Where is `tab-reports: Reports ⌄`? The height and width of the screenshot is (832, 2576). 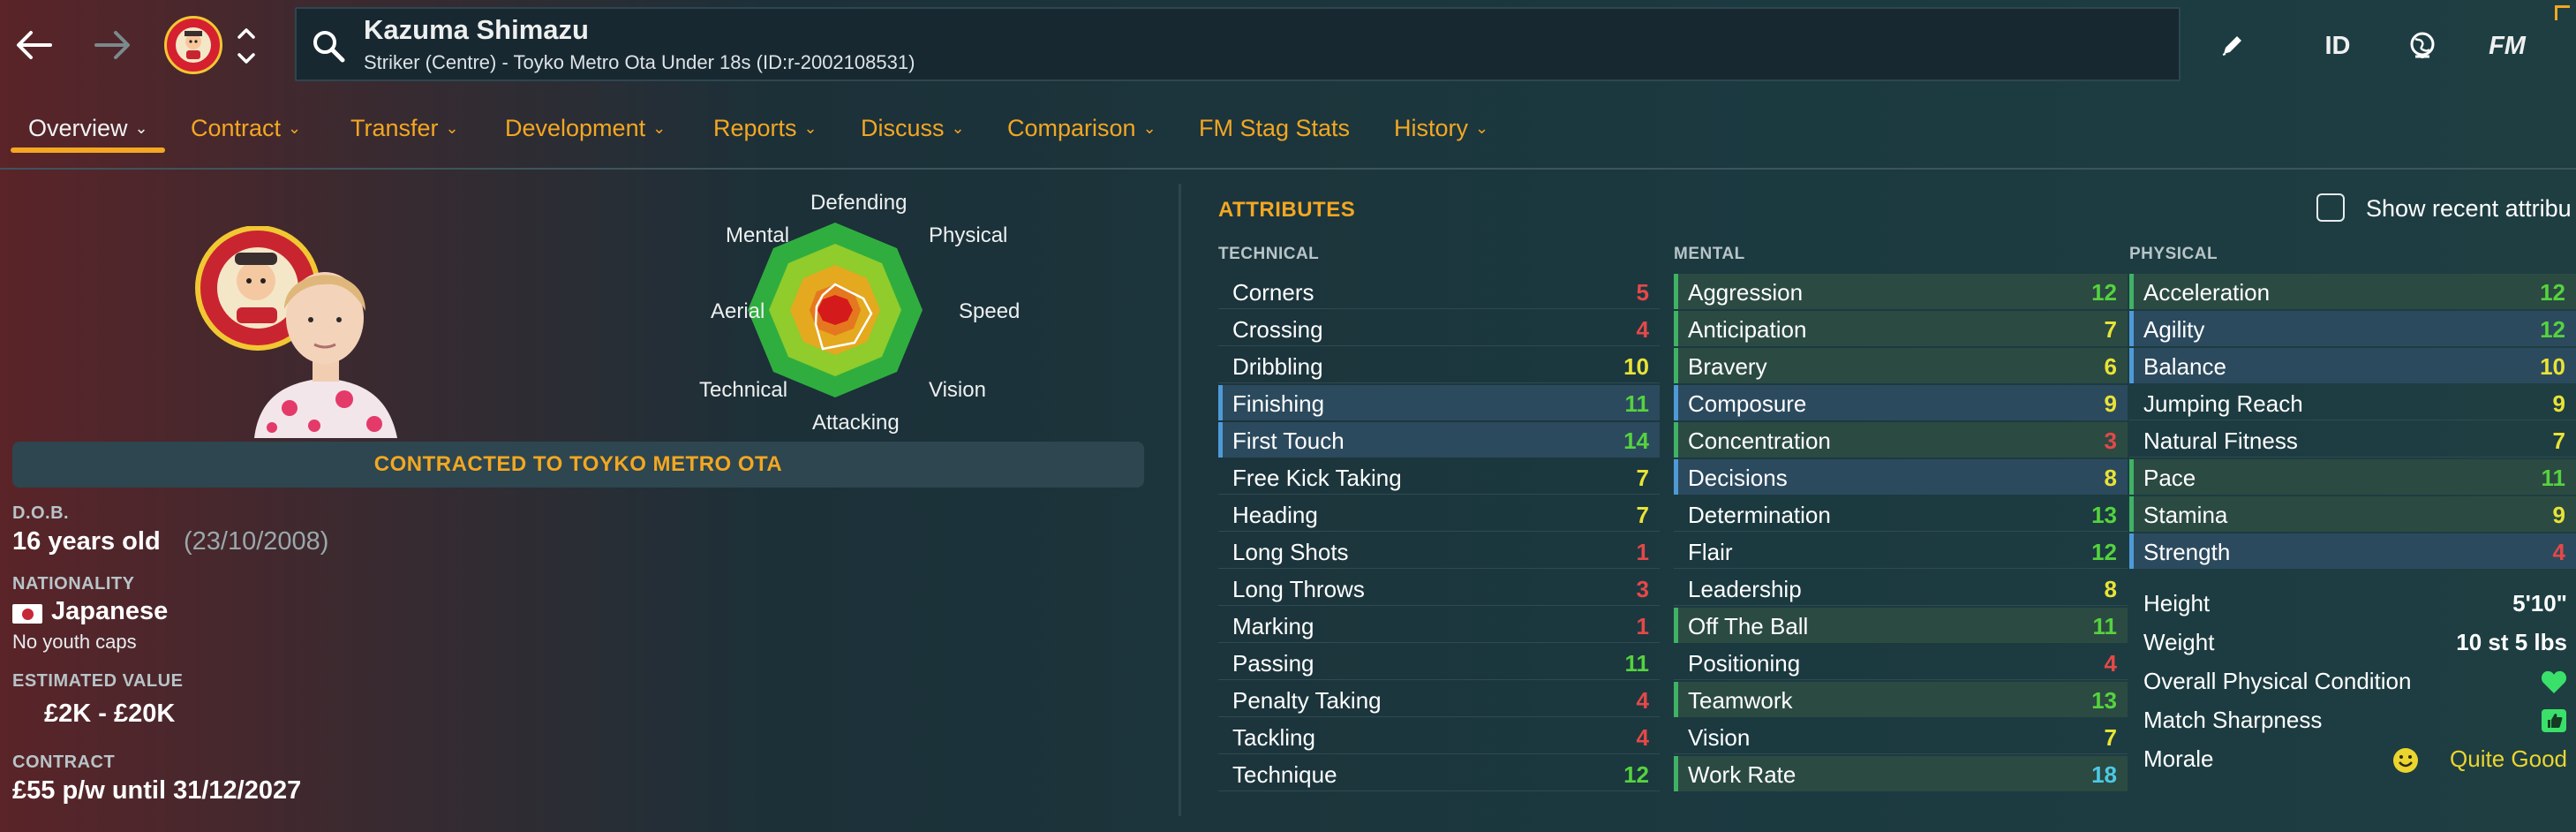 tab-reports: Reports ⌄ is located at coordinates (765, 129).